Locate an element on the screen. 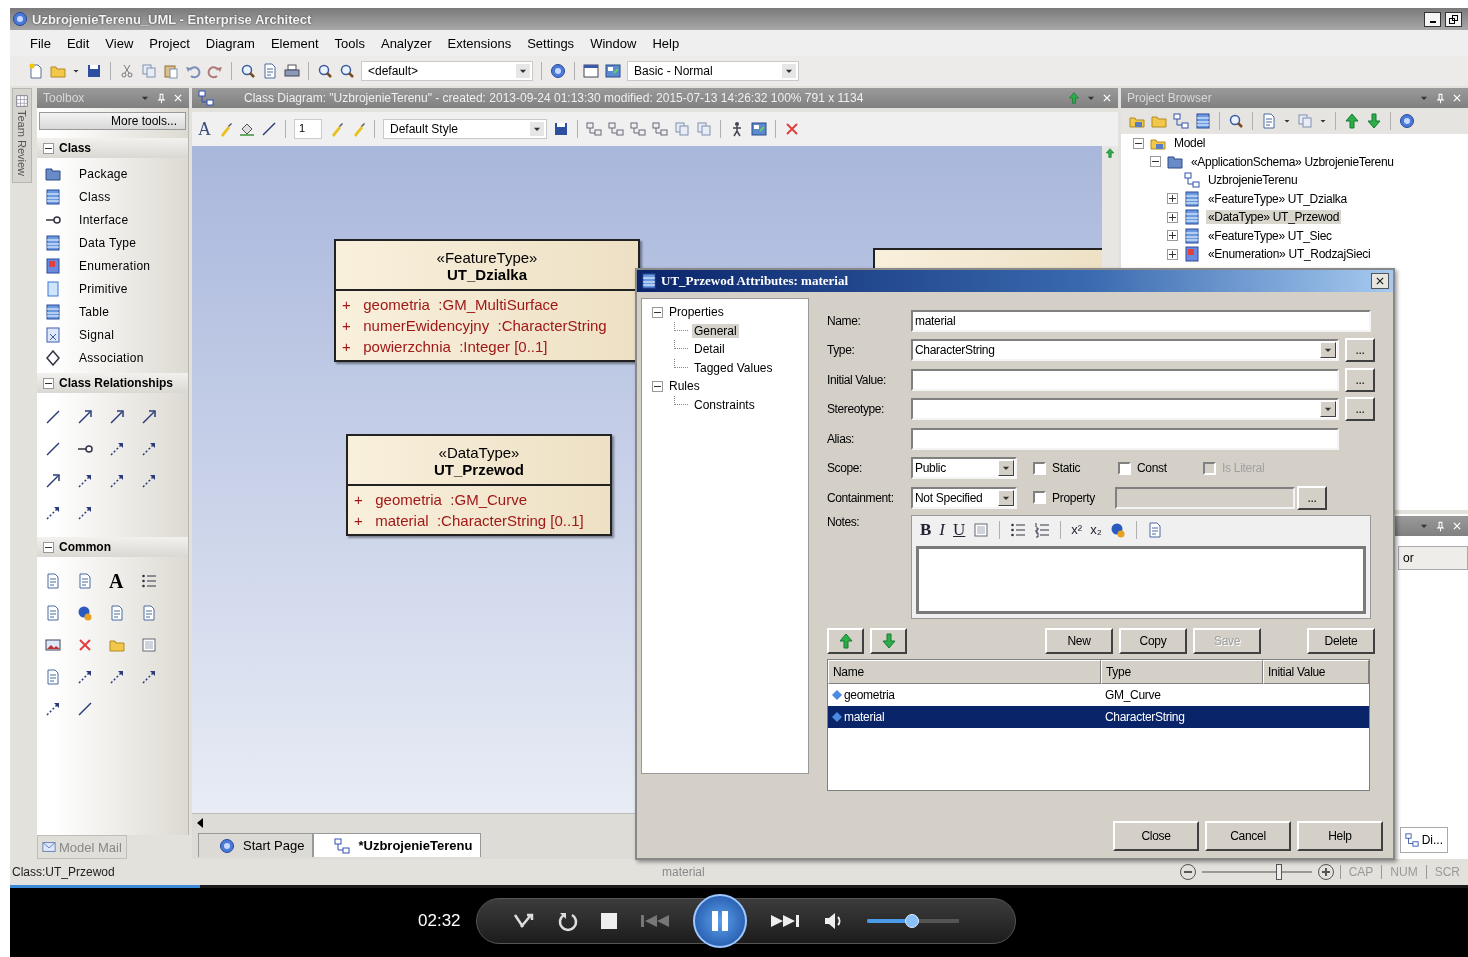  tool-label: Enumeration is located at coordinates (115, 265).